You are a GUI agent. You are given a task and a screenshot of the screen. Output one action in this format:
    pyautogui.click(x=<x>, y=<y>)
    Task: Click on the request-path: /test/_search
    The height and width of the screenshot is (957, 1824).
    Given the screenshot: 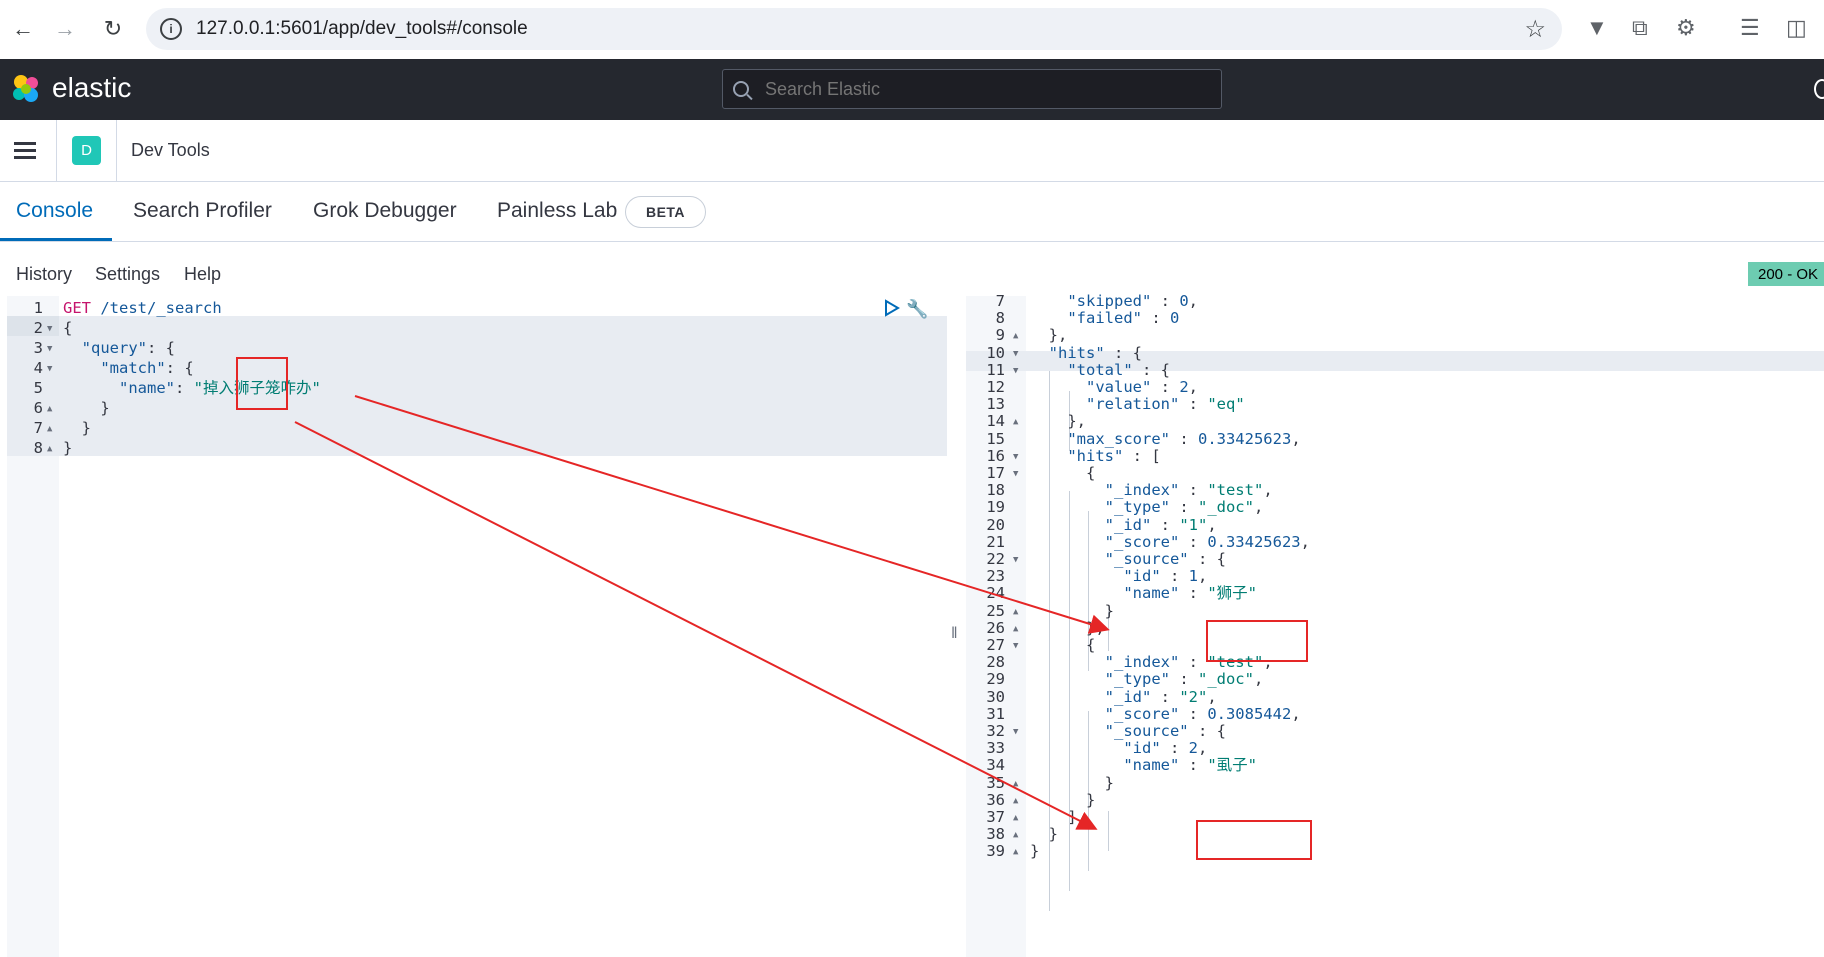 What is the action you would take?
    pyautogui.click(x=161, y=308)
    